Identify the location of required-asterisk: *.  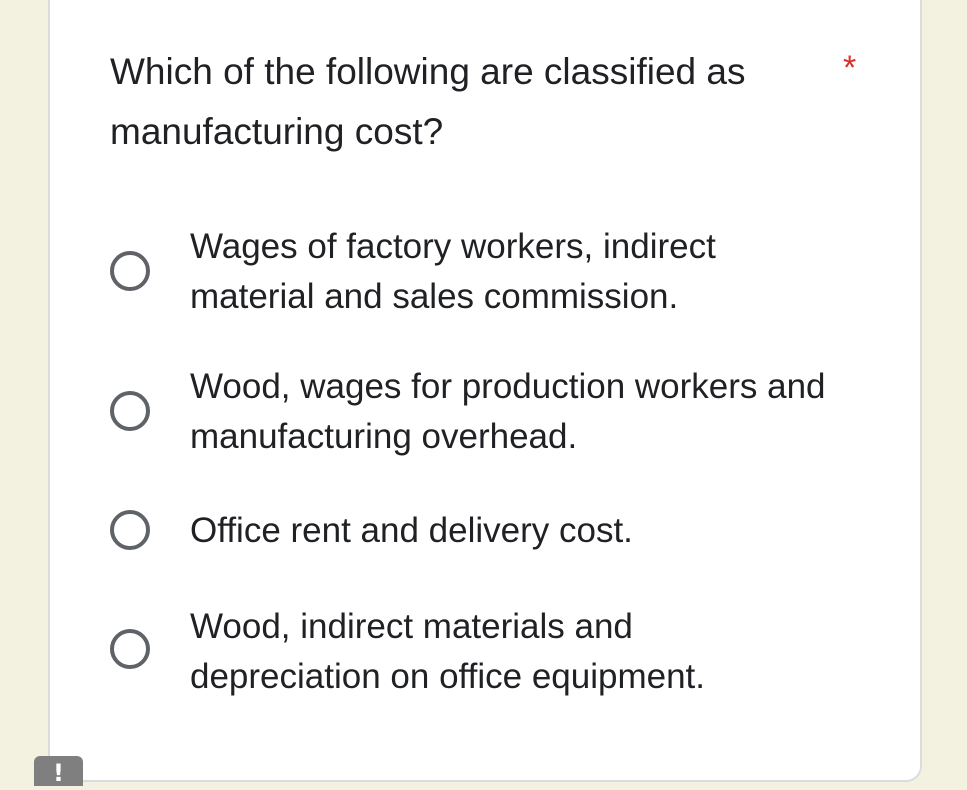
(850, 68).